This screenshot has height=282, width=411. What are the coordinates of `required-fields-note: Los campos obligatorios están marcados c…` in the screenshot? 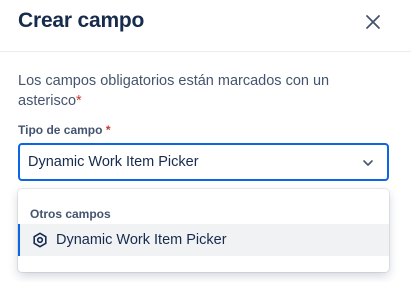 It's located at (198, 91).